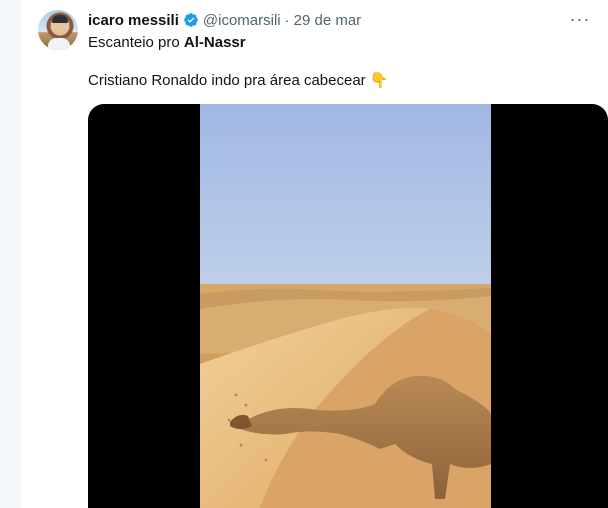 This screenshot has height=508, width=608. Describe the element at coordinates (60, 19) in the screenshot. I see `avatar-hat` at that location.